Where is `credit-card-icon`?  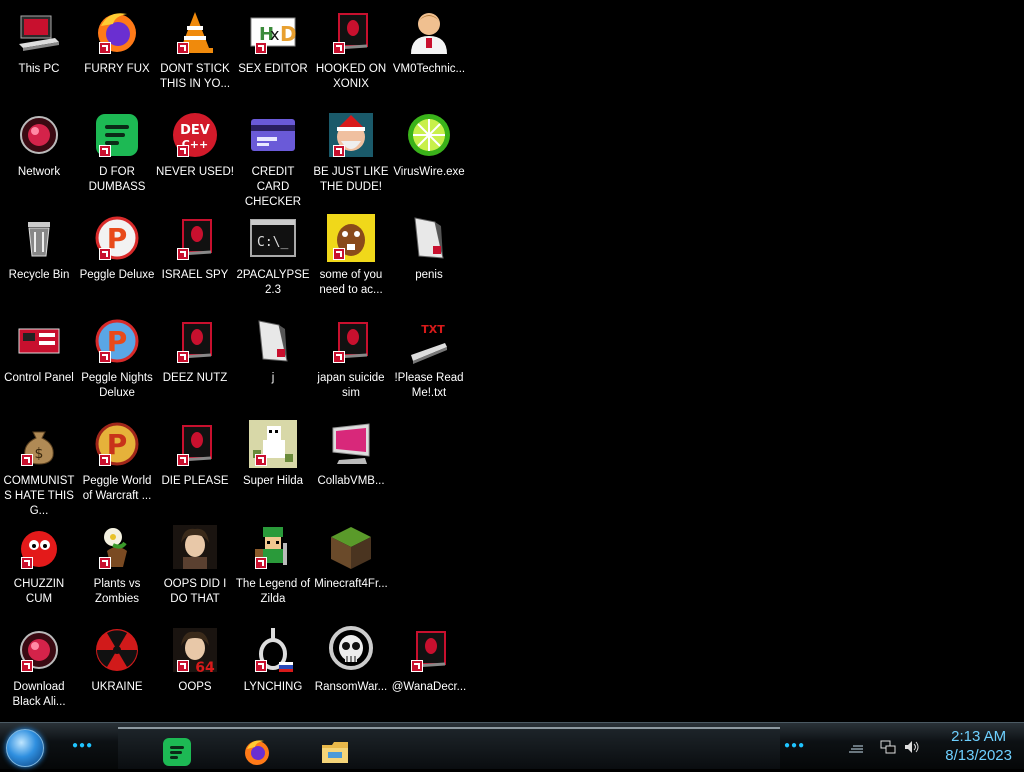 credit-card-icon is located at coordinates (273, 135).